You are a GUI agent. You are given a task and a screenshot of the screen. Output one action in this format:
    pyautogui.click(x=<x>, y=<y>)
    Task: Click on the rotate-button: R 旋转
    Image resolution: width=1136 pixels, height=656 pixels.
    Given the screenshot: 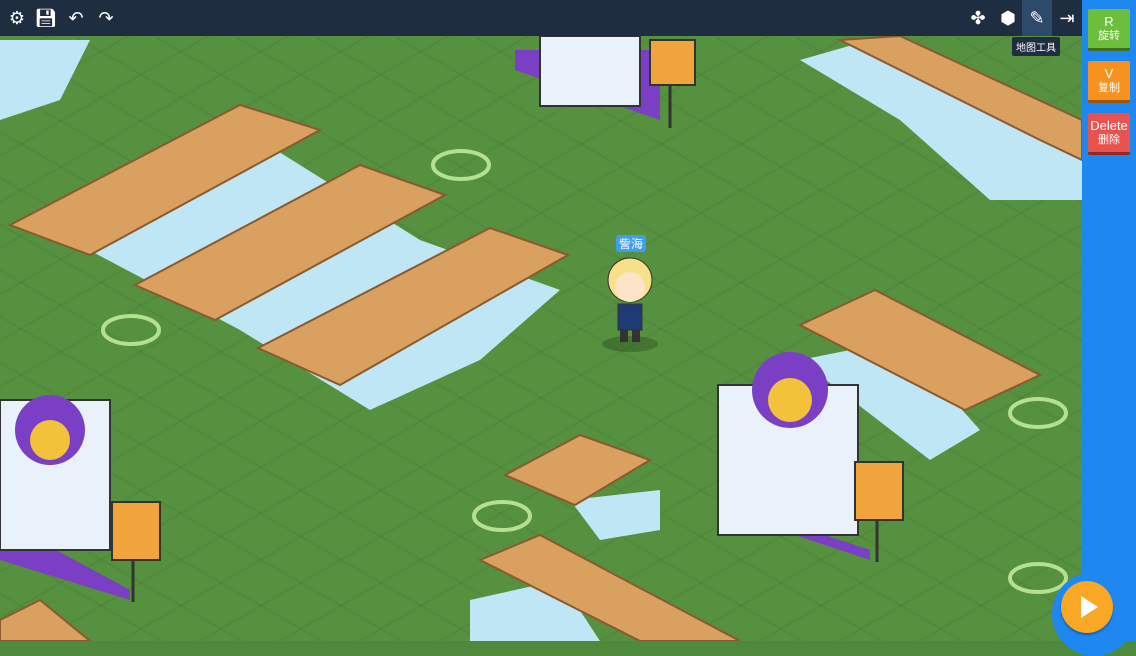 What is the action you would take?
    pyautogui.click(x=1109, y=30)
    